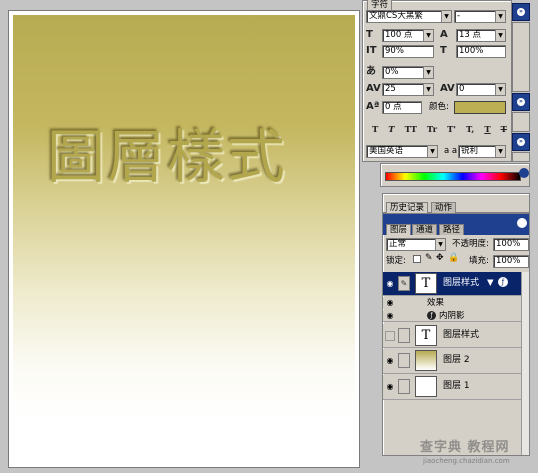 The height and width of the screenshot is (473, 538). I want to click on horizontal-scale-field: 100%, so click(481, 51).